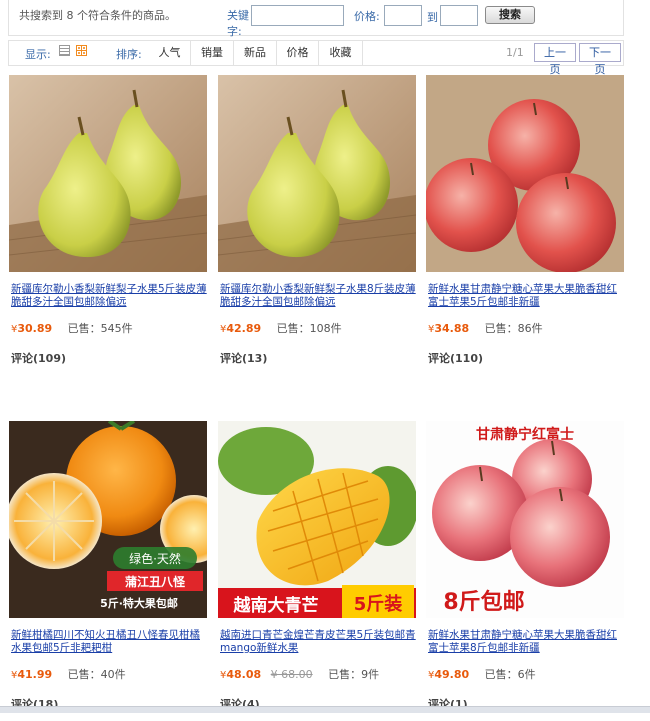 This screenshot has width=650, height=721. What do you see at coordinates (510, 15) in the screenshot?
I see `search-button: 搜索` at bounding box center [510, 15].